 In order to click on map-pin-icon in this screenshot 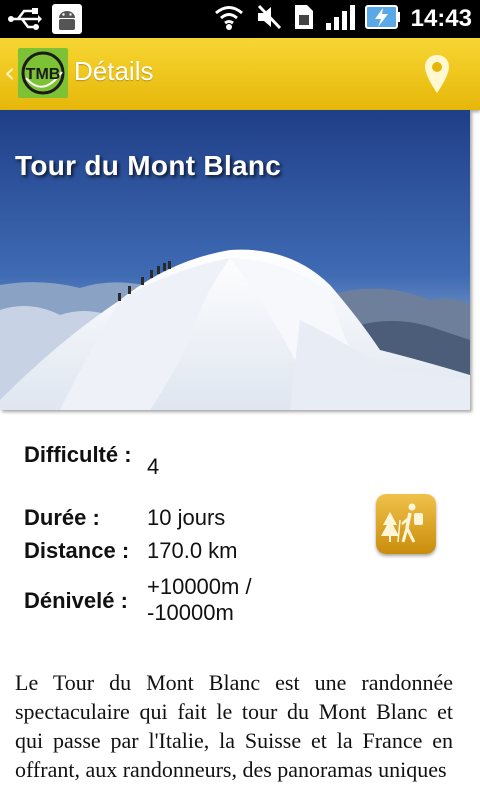, I will do `click(437, 74)`.